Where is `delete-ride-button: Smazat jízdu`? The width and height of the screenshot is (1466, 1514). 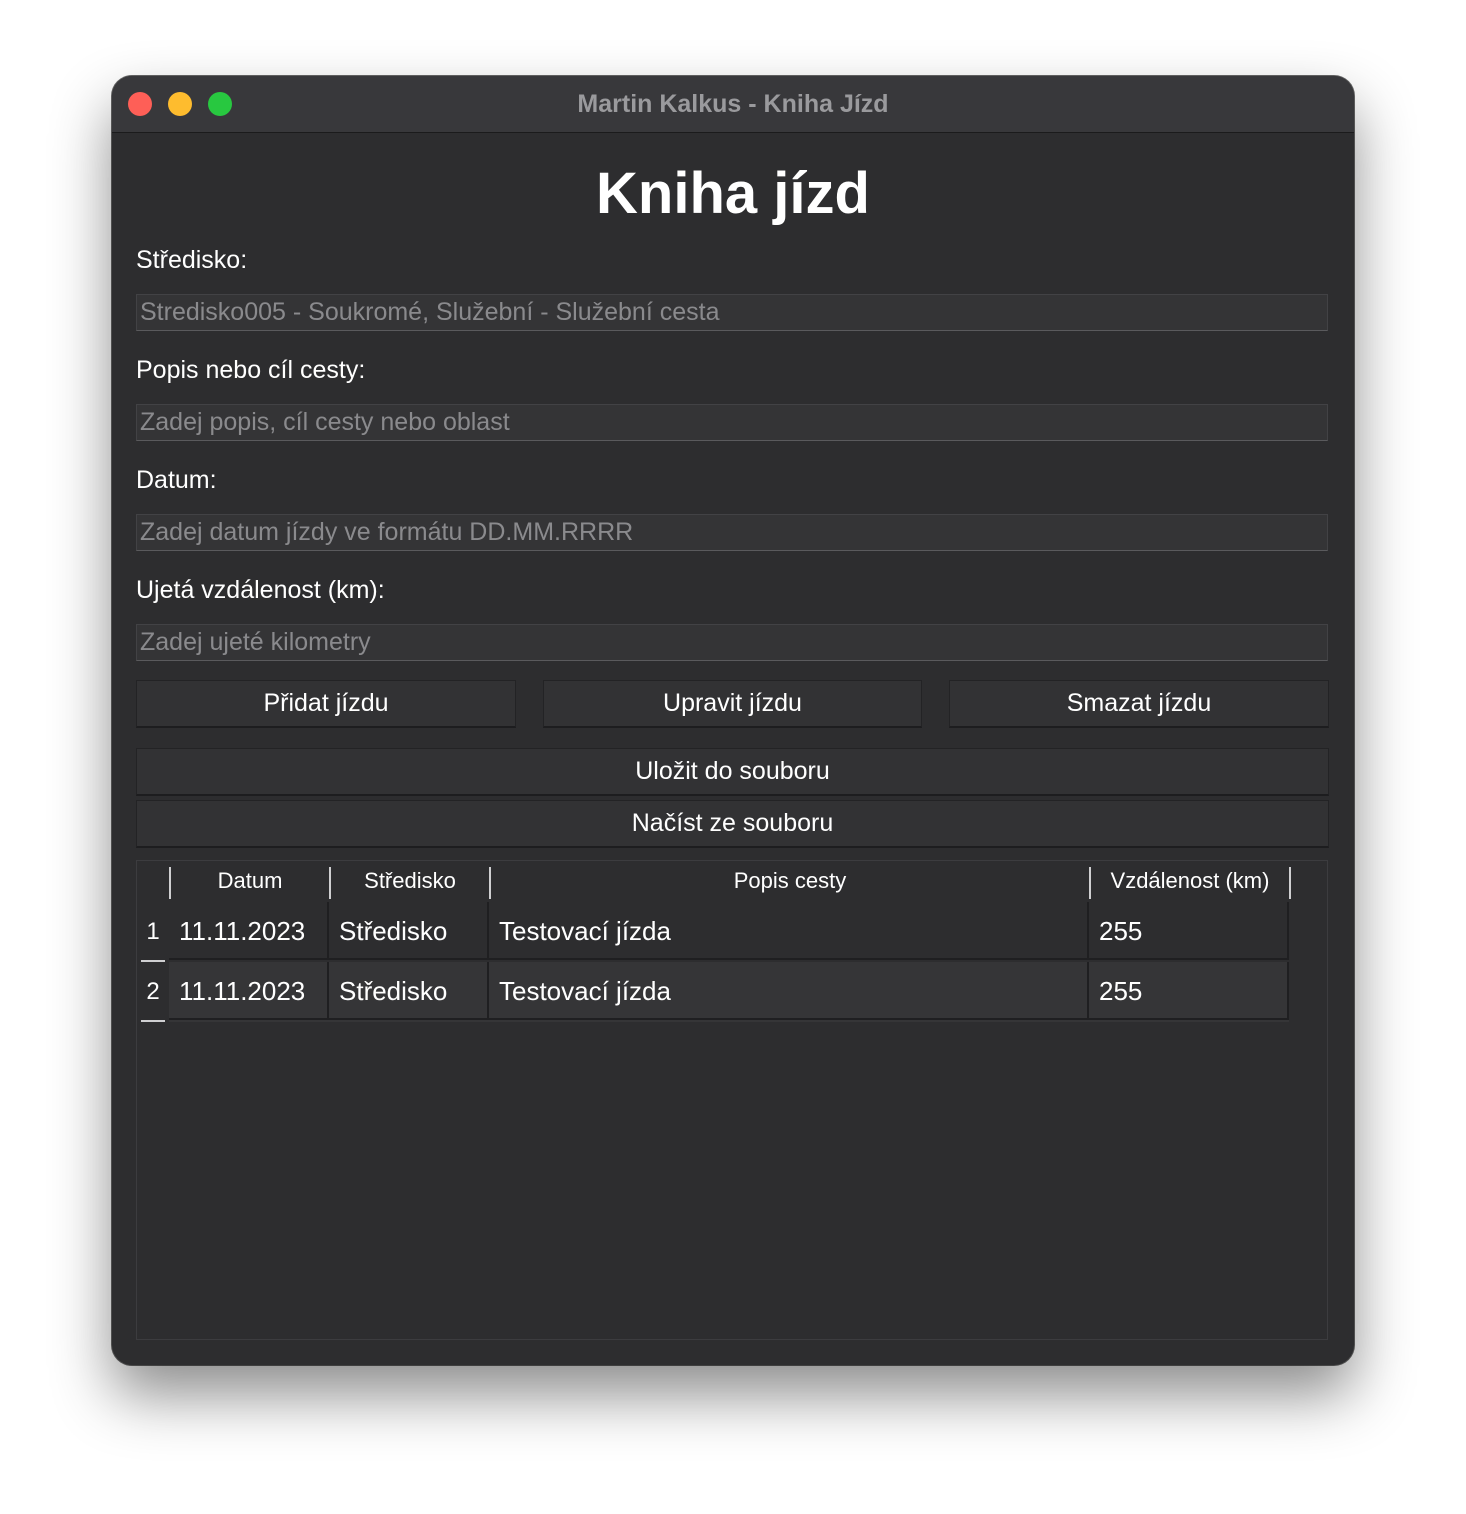
delete-ride-button: Smazat jízdu is located at coordinates (1139, 704).